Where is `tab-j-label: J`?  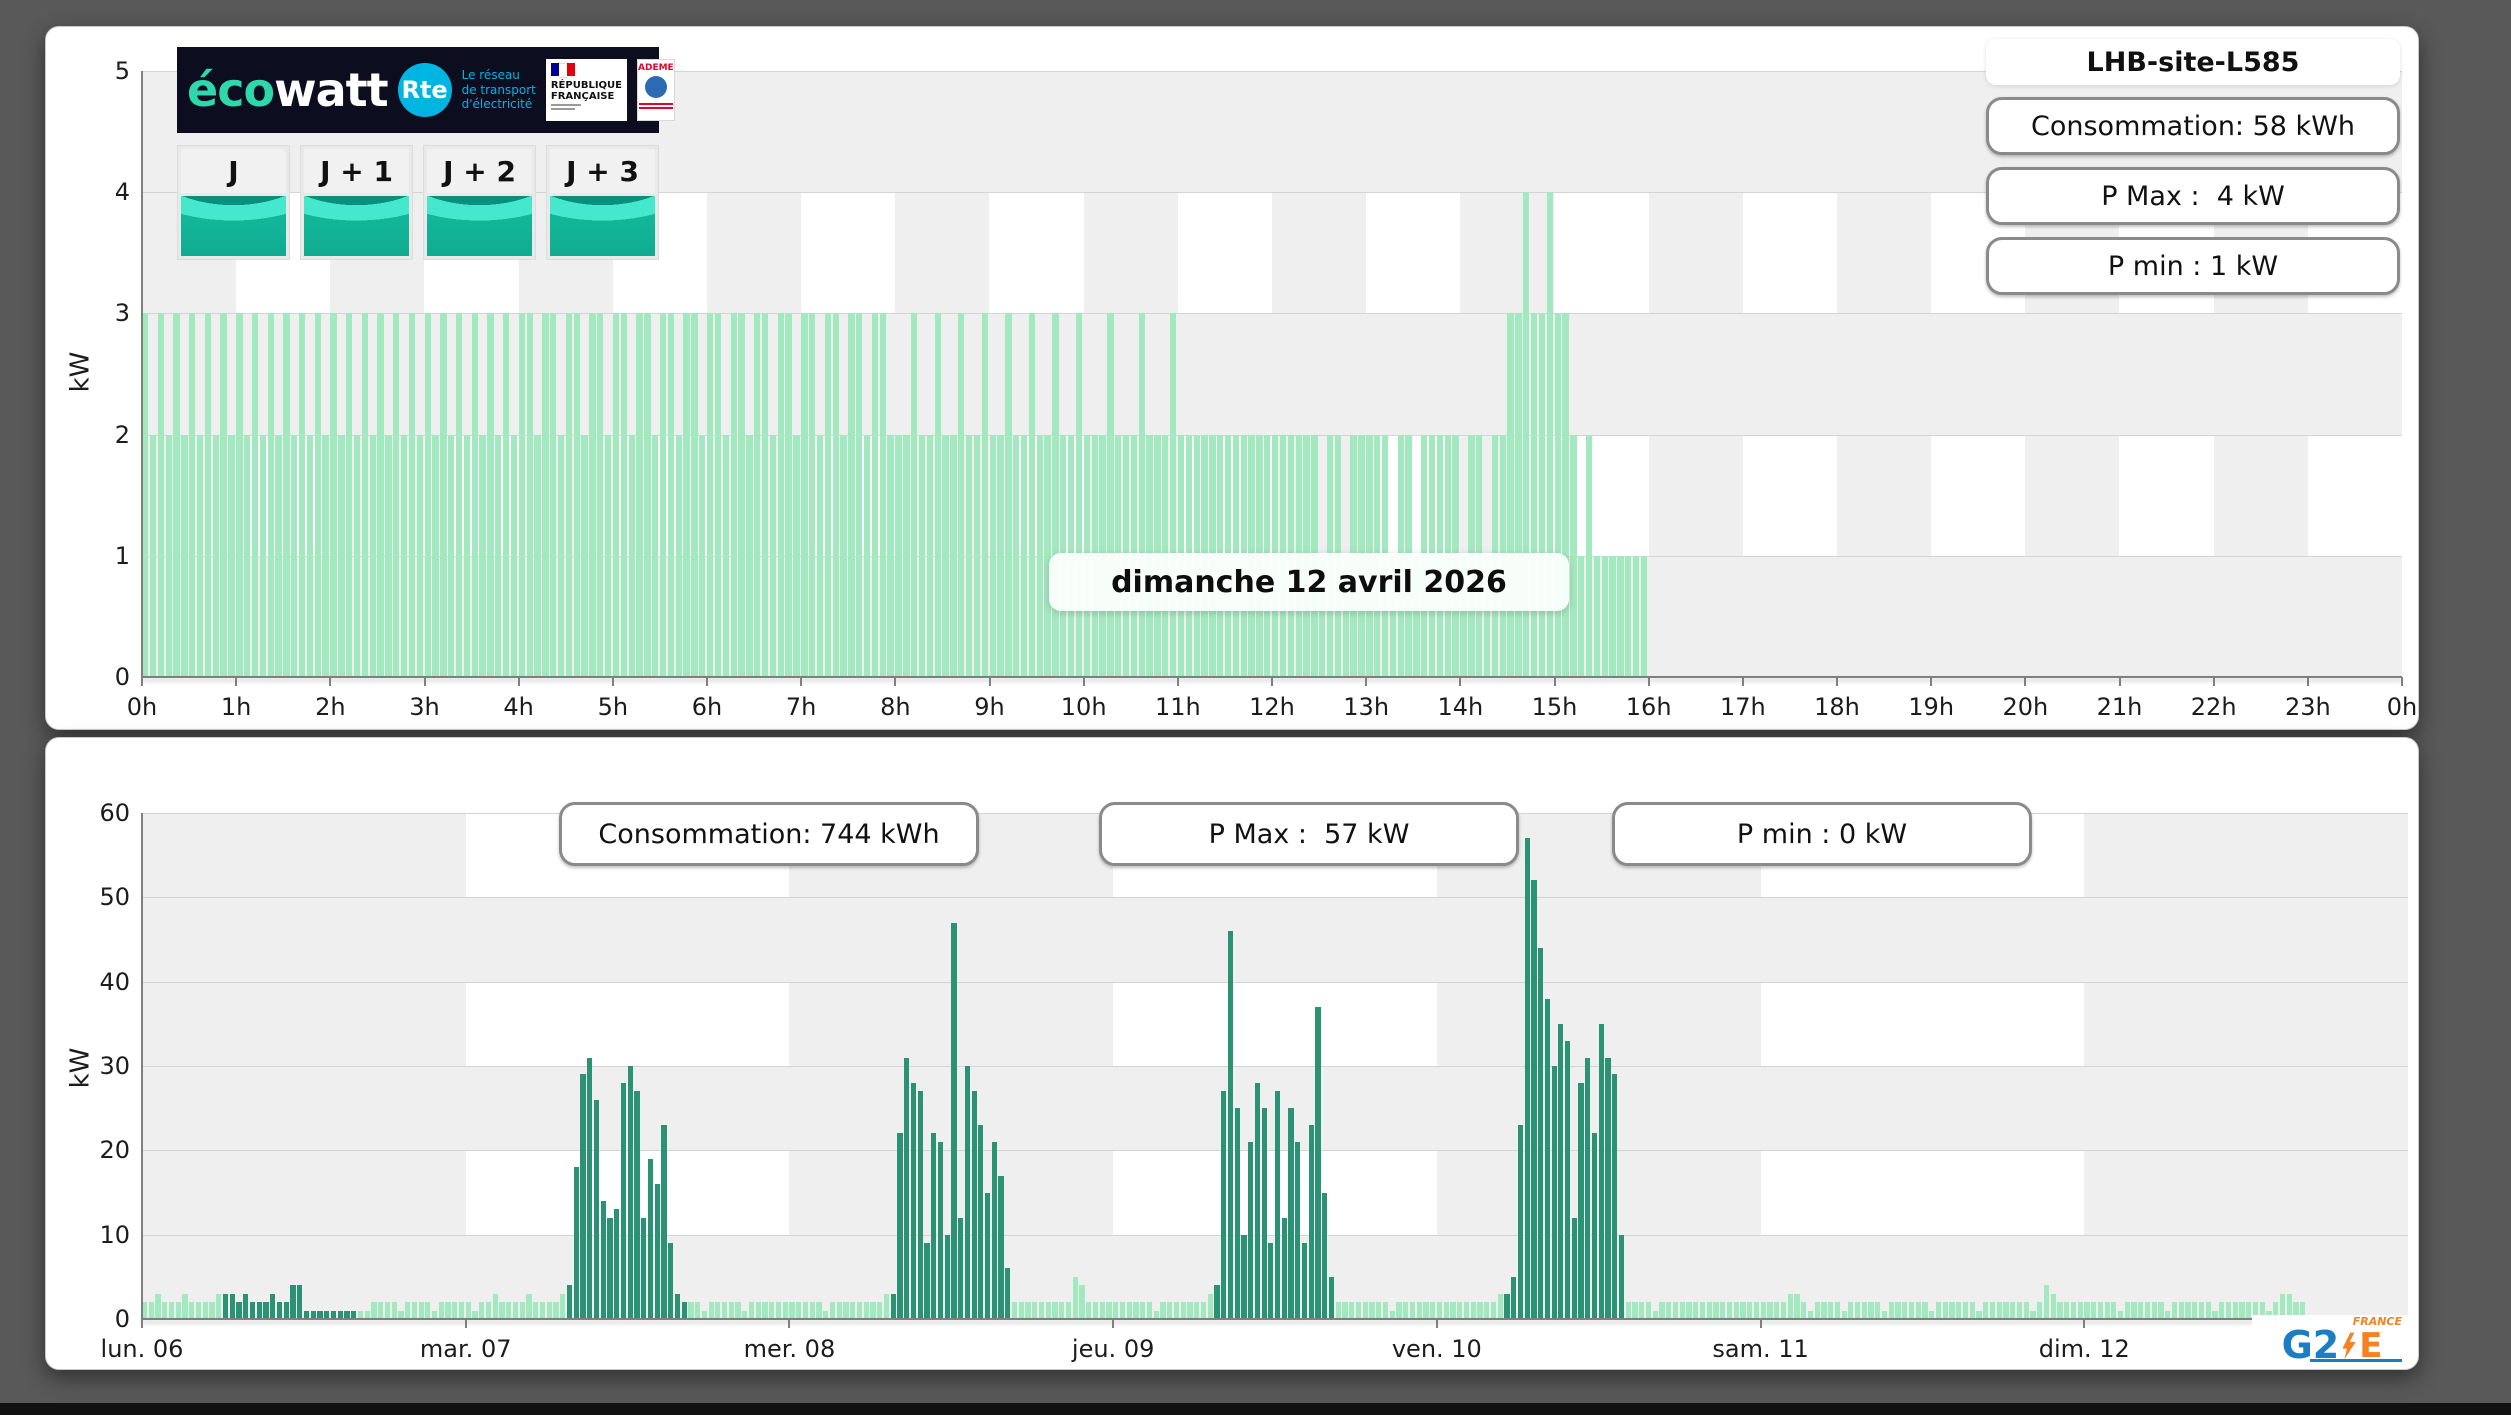
tab-j-label: J is located at coordinates (233, 171).